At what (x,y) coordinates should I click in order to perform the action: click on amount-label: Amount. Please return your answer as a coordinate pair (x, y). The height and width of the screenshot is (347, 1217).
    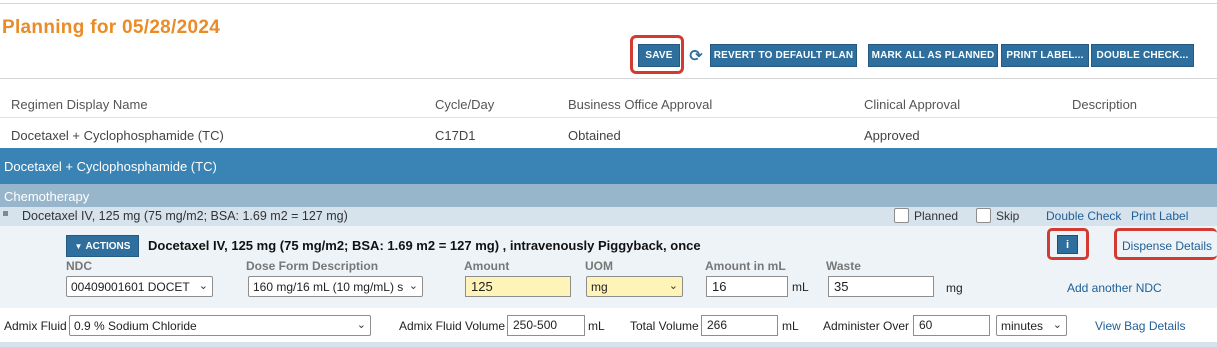
    Looking at the image, I should click on (487, 266).